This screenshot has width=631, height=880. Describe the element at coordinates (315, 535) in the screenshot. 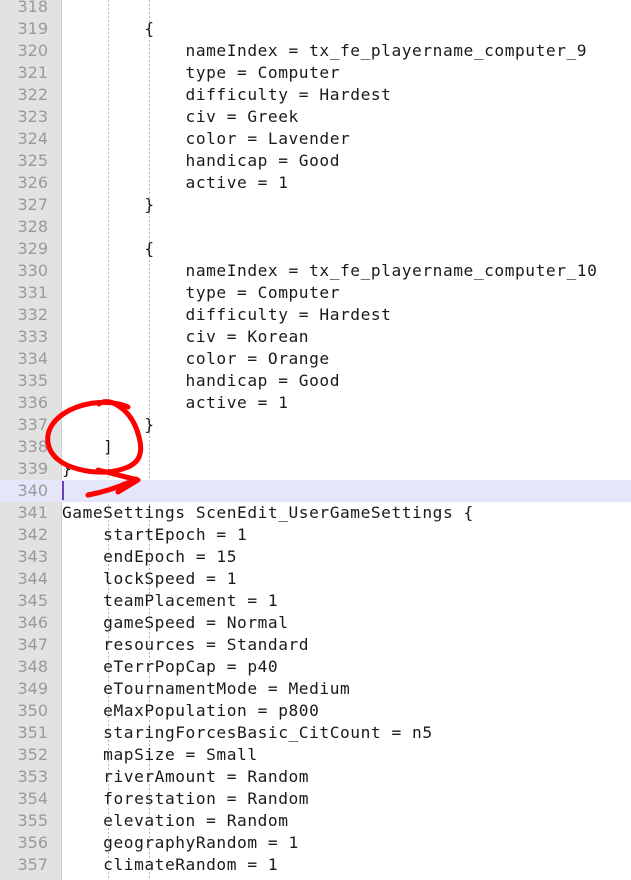

I see `code-line: 342 startEpoch = 1` at that location.